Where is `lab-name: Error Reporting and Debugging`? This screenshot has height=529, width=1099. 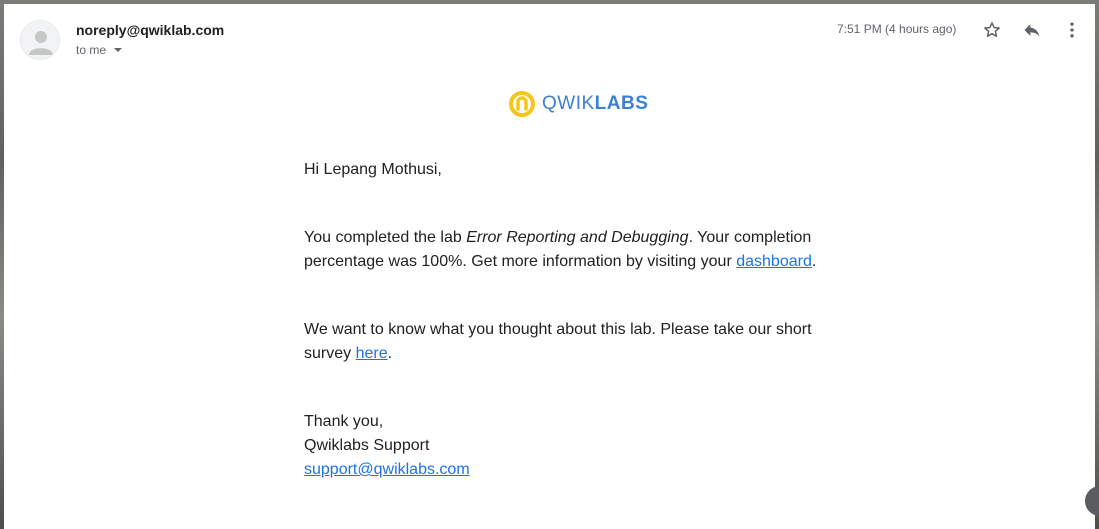
lab-name: Error Reporting and Debugging is located at coordinates (577, 237).